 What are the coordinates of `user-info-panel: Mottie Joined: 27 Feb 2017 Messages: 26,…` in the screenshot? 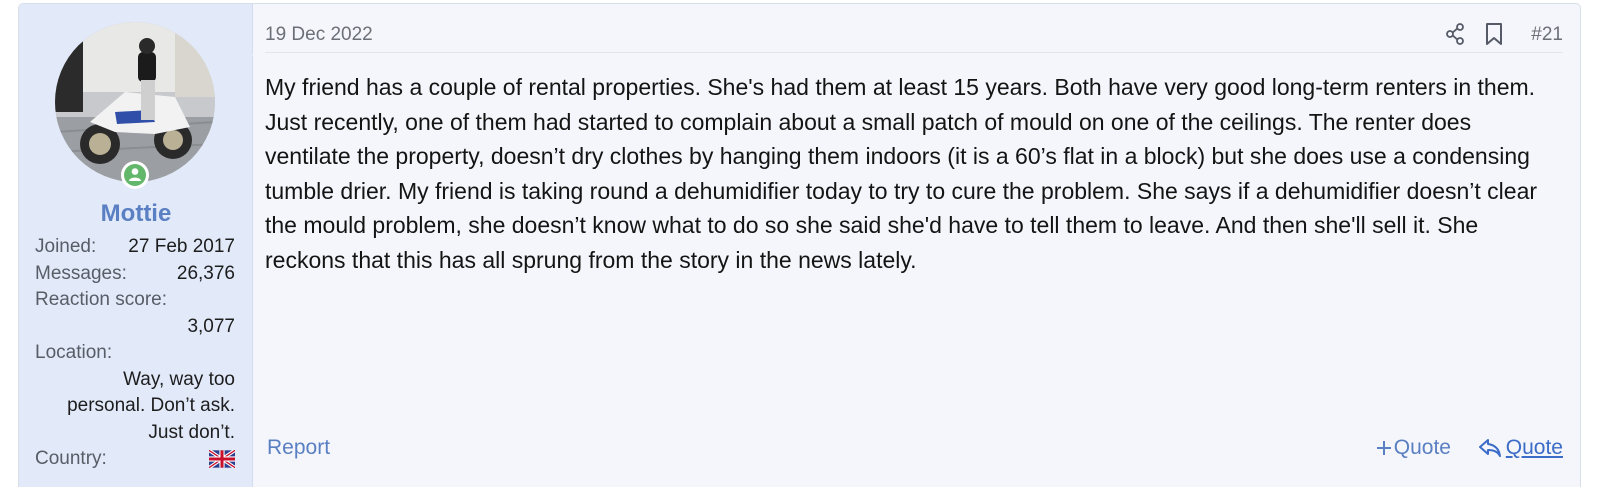 It's located at (136, 245).